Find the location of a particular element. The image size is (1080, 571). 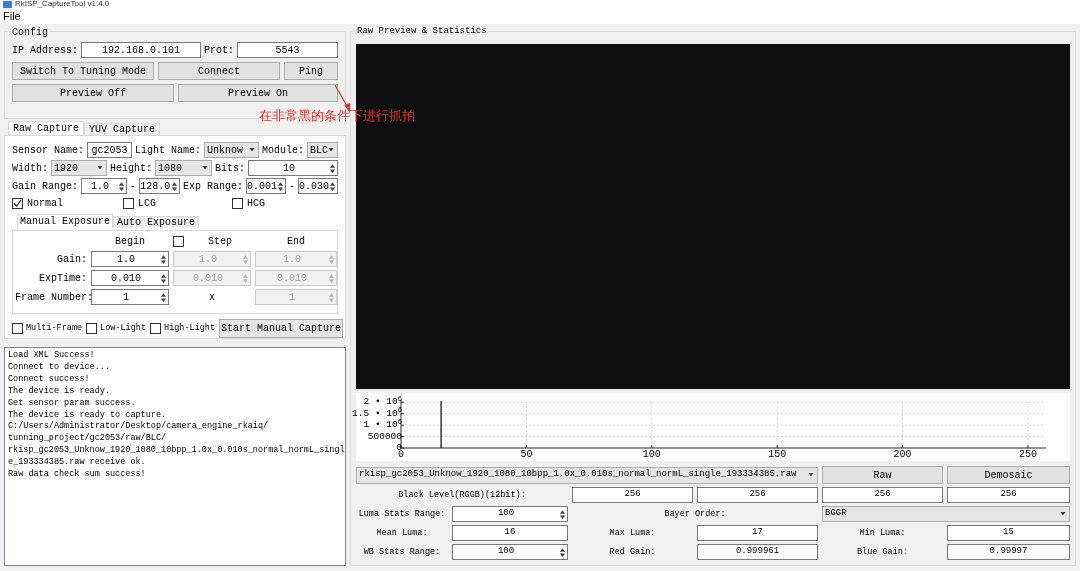

spin-box: 1 is located at coordinates (130, 297).